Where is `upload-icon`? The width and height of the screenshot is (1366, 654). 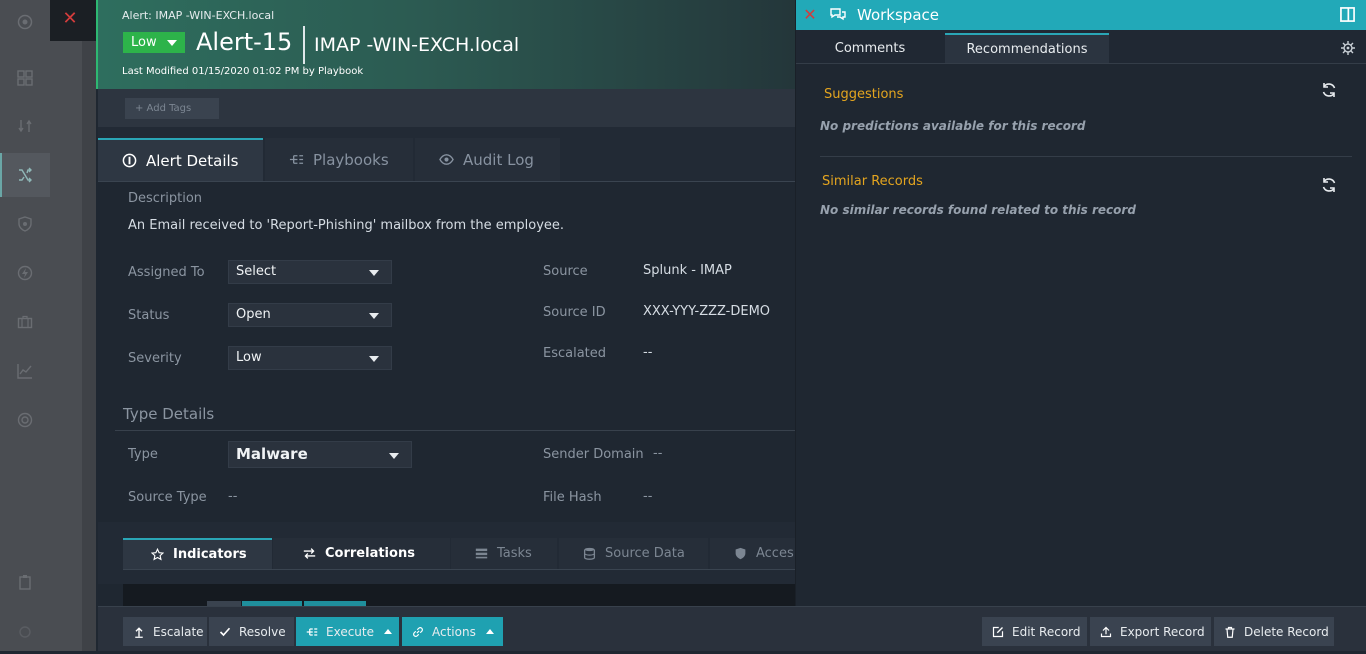 upload-icon is located at coordinates (1106, 631).